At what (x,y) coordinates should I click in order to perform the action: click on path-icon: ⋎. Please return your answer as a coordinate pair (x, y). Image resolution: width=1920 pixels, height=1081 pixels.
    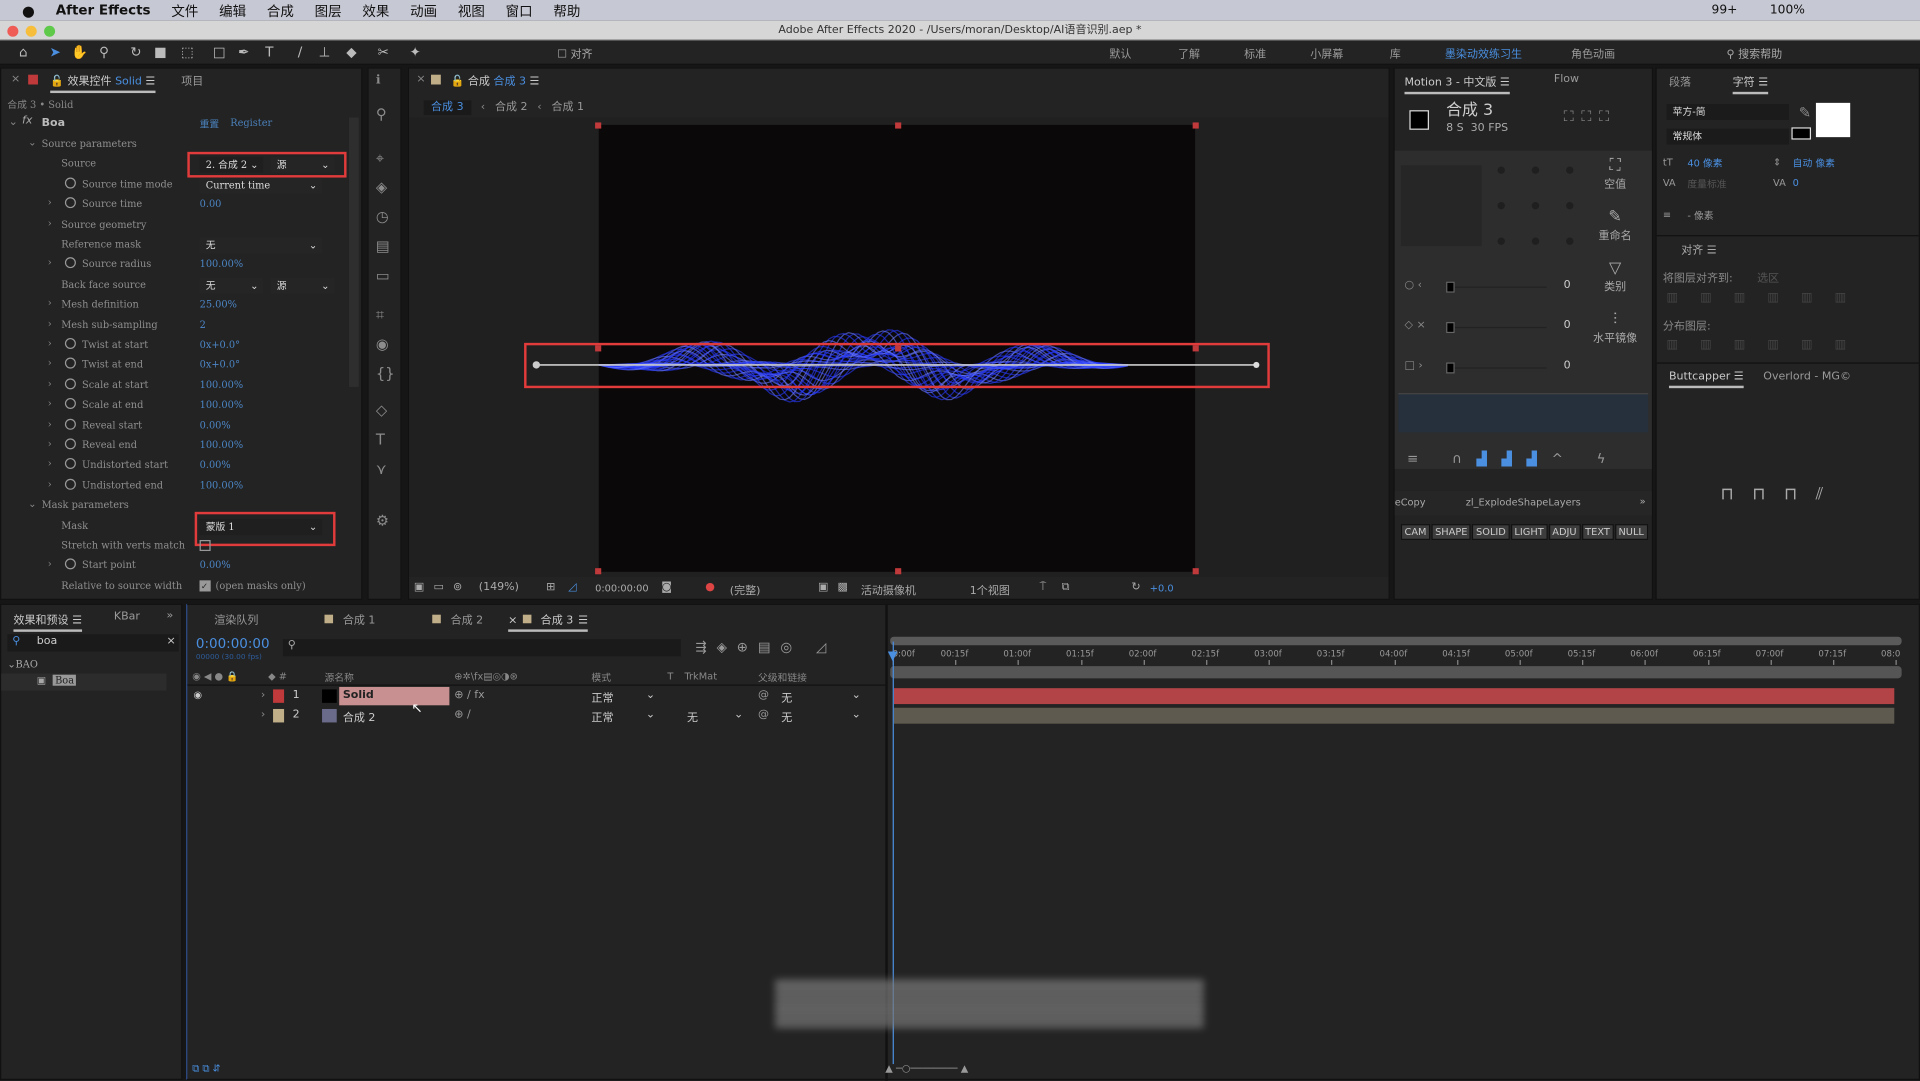
    Looking at the image, I should click on (381, 468).